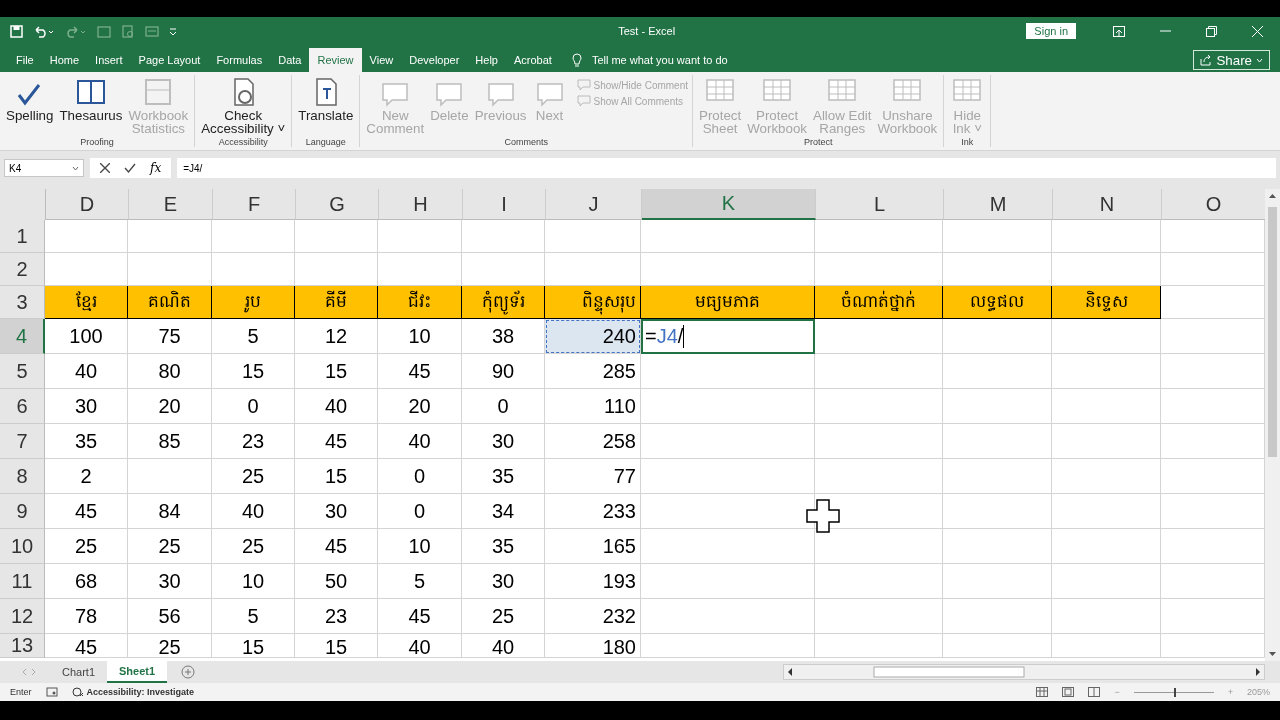 The width and height of the screenshot is (1280, 720). I want to click on row-header: 12, so click(22, 616).